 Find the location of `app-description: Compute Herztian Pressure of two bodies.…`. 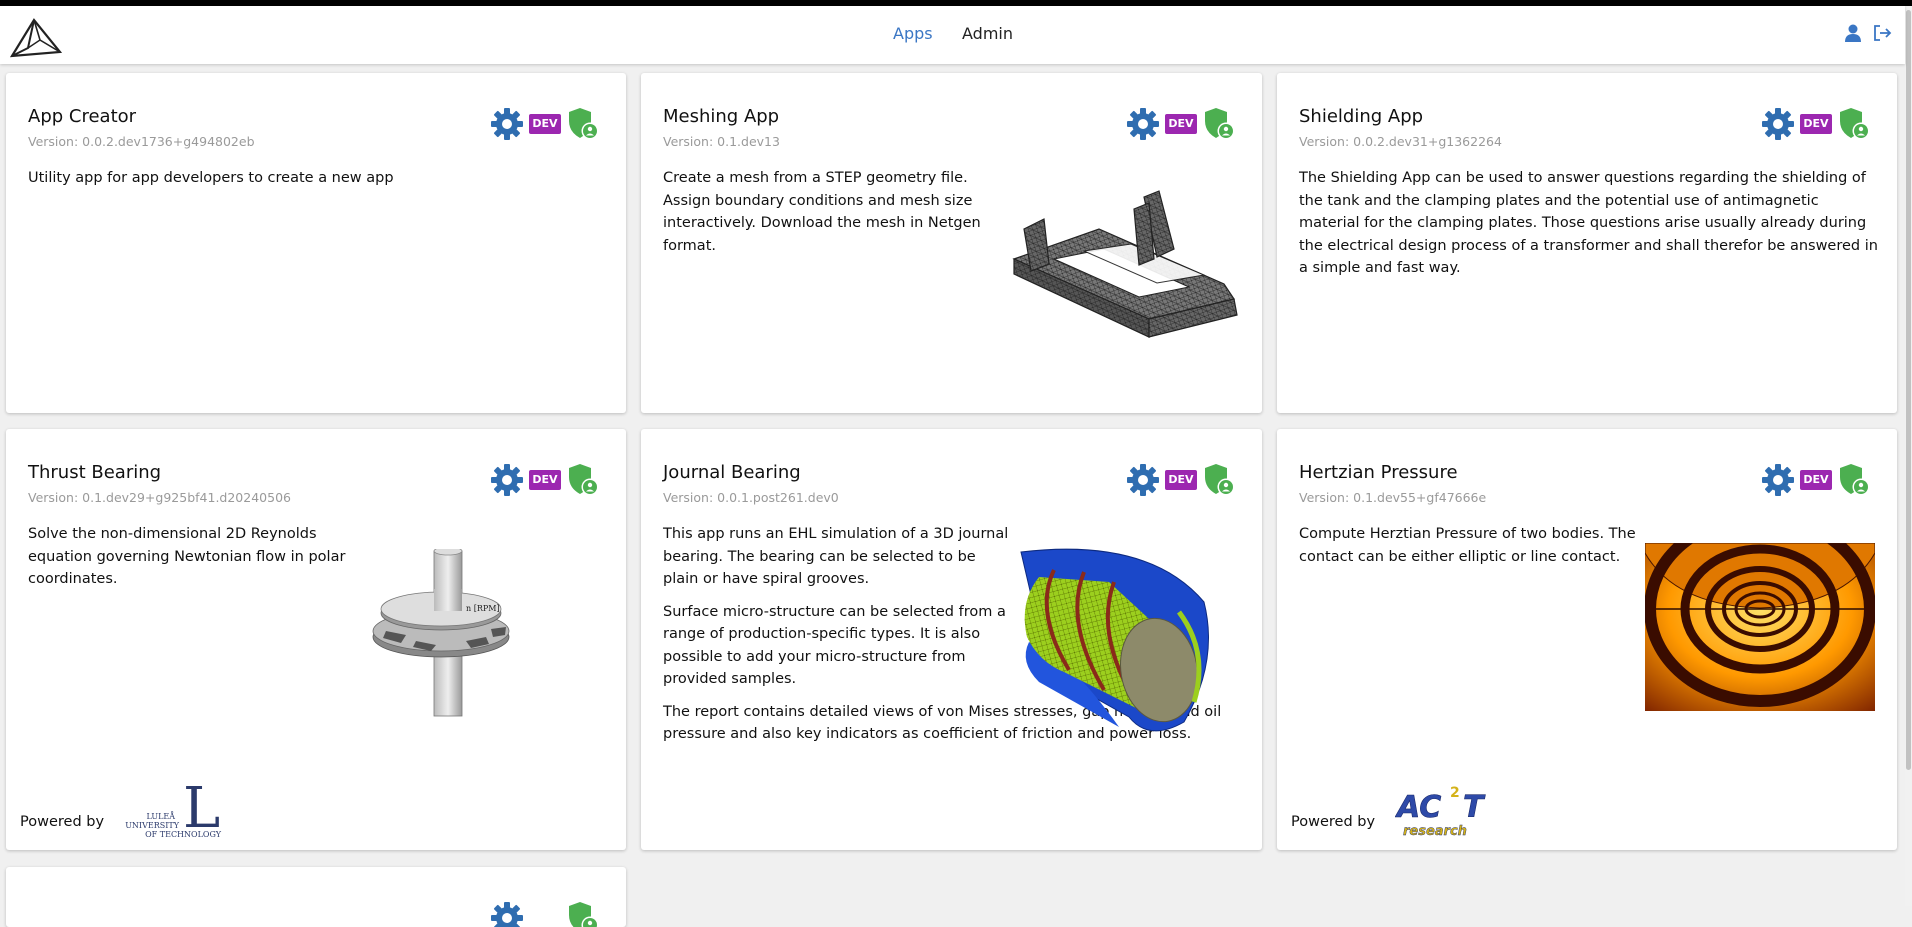

app-description: Compute Herztian Pressure of two bodies.… is located at coordinates (1471, 550).